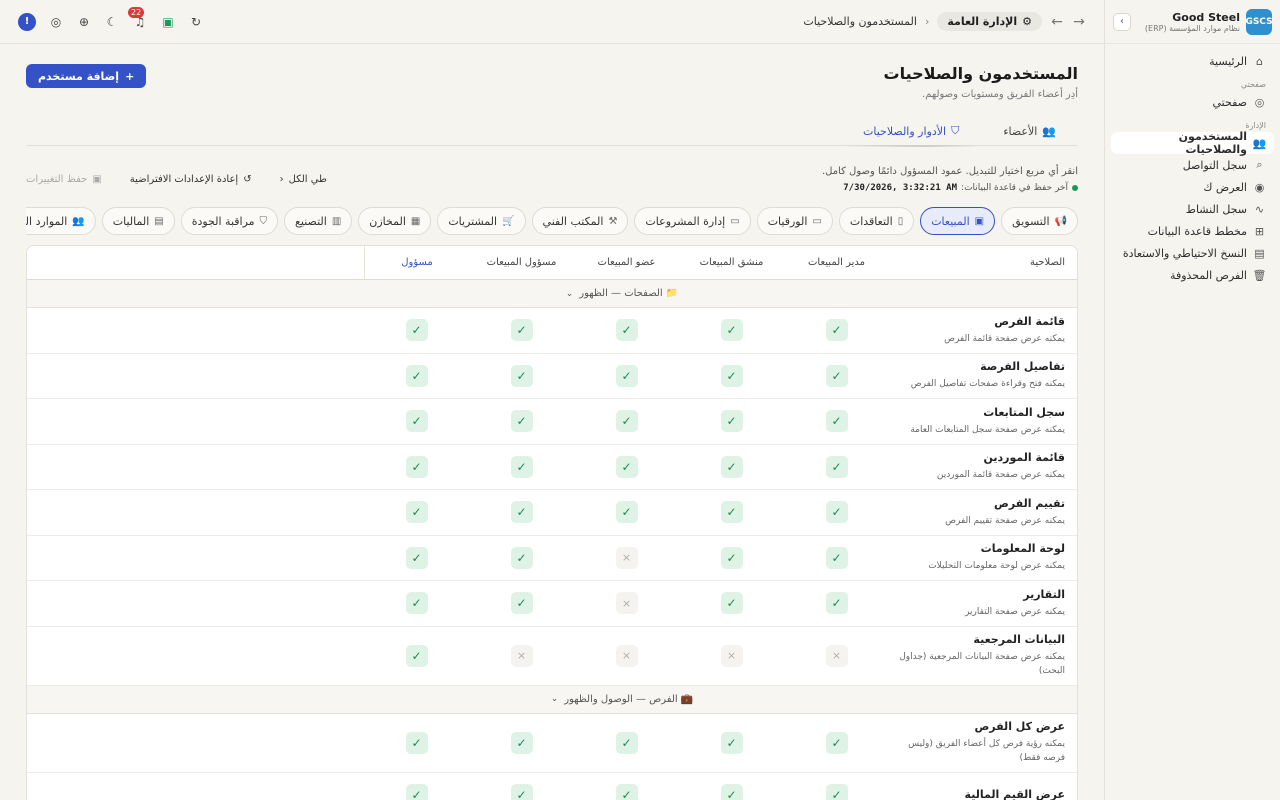 This screenshot has height=800, width=1280. I want to click on moon-icon: ☾, so click(112, 22).